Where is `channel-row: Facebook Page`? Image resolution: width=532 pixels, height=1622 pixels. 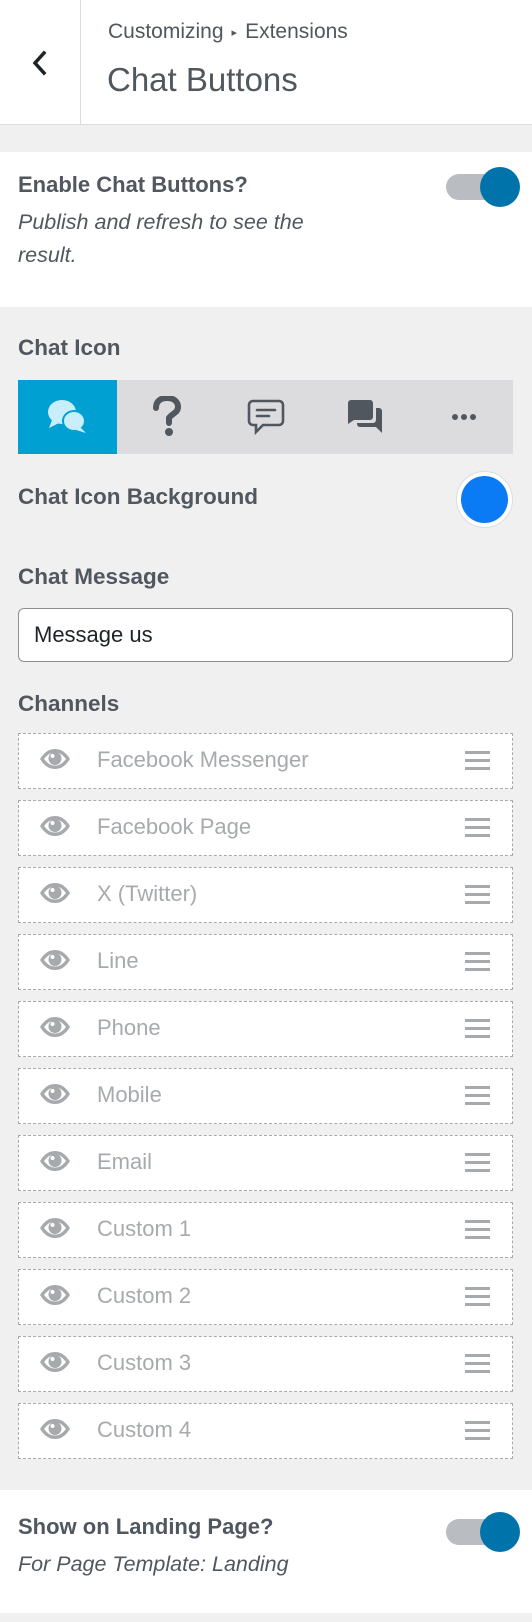
channel-row: Facebook Page is located at coordinates (265, 828).